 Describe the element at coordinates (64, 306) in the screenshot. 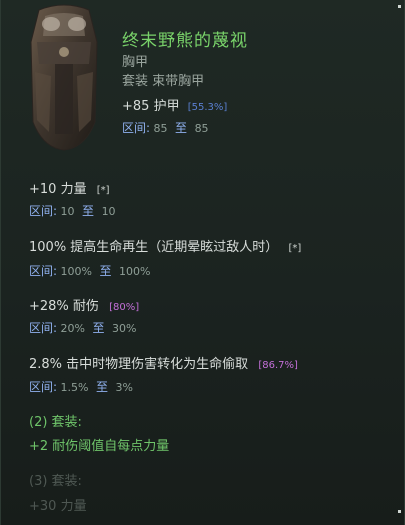

I see `affix-text: +28% 耐伤` at that location.